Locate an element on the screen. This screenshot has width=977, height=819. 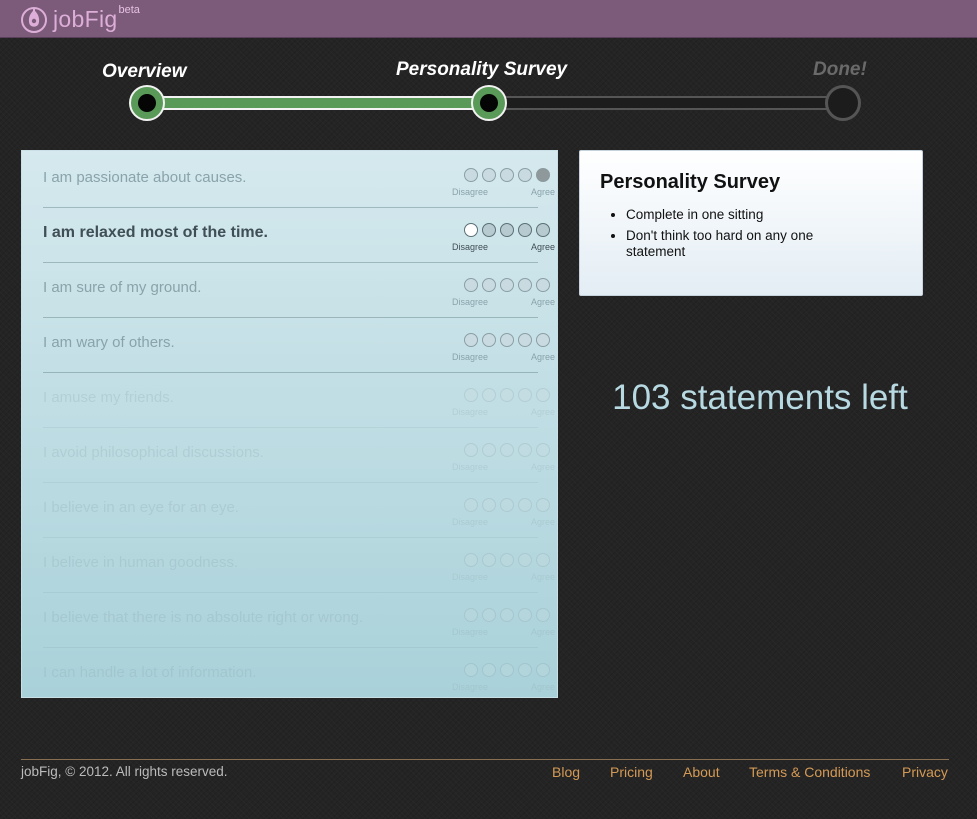
step-node-overview is located at coordinates (147, 103).